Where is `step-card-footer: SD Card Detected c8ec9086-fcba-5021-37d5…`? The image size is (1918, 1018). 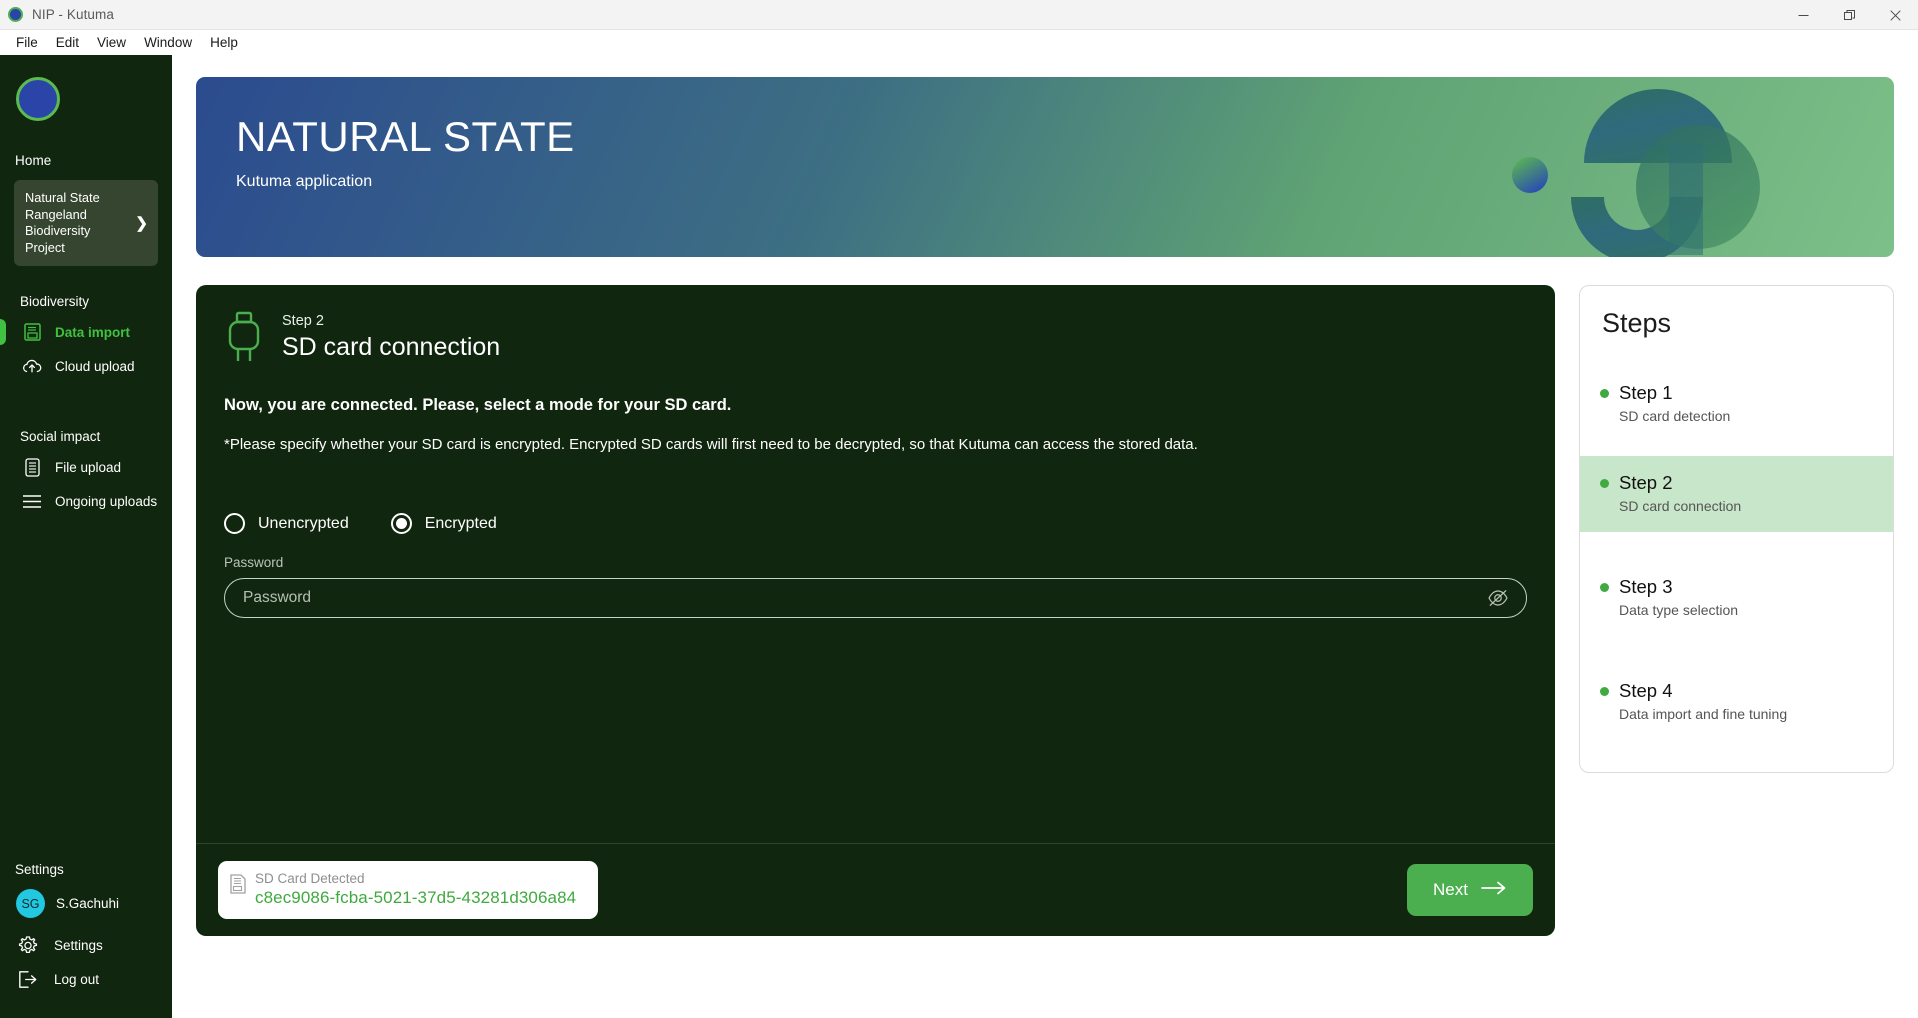
step-card-footer: SD Card Detected c8ec9086-fcba-5021-37d5… is located at coordinates (875, 889).